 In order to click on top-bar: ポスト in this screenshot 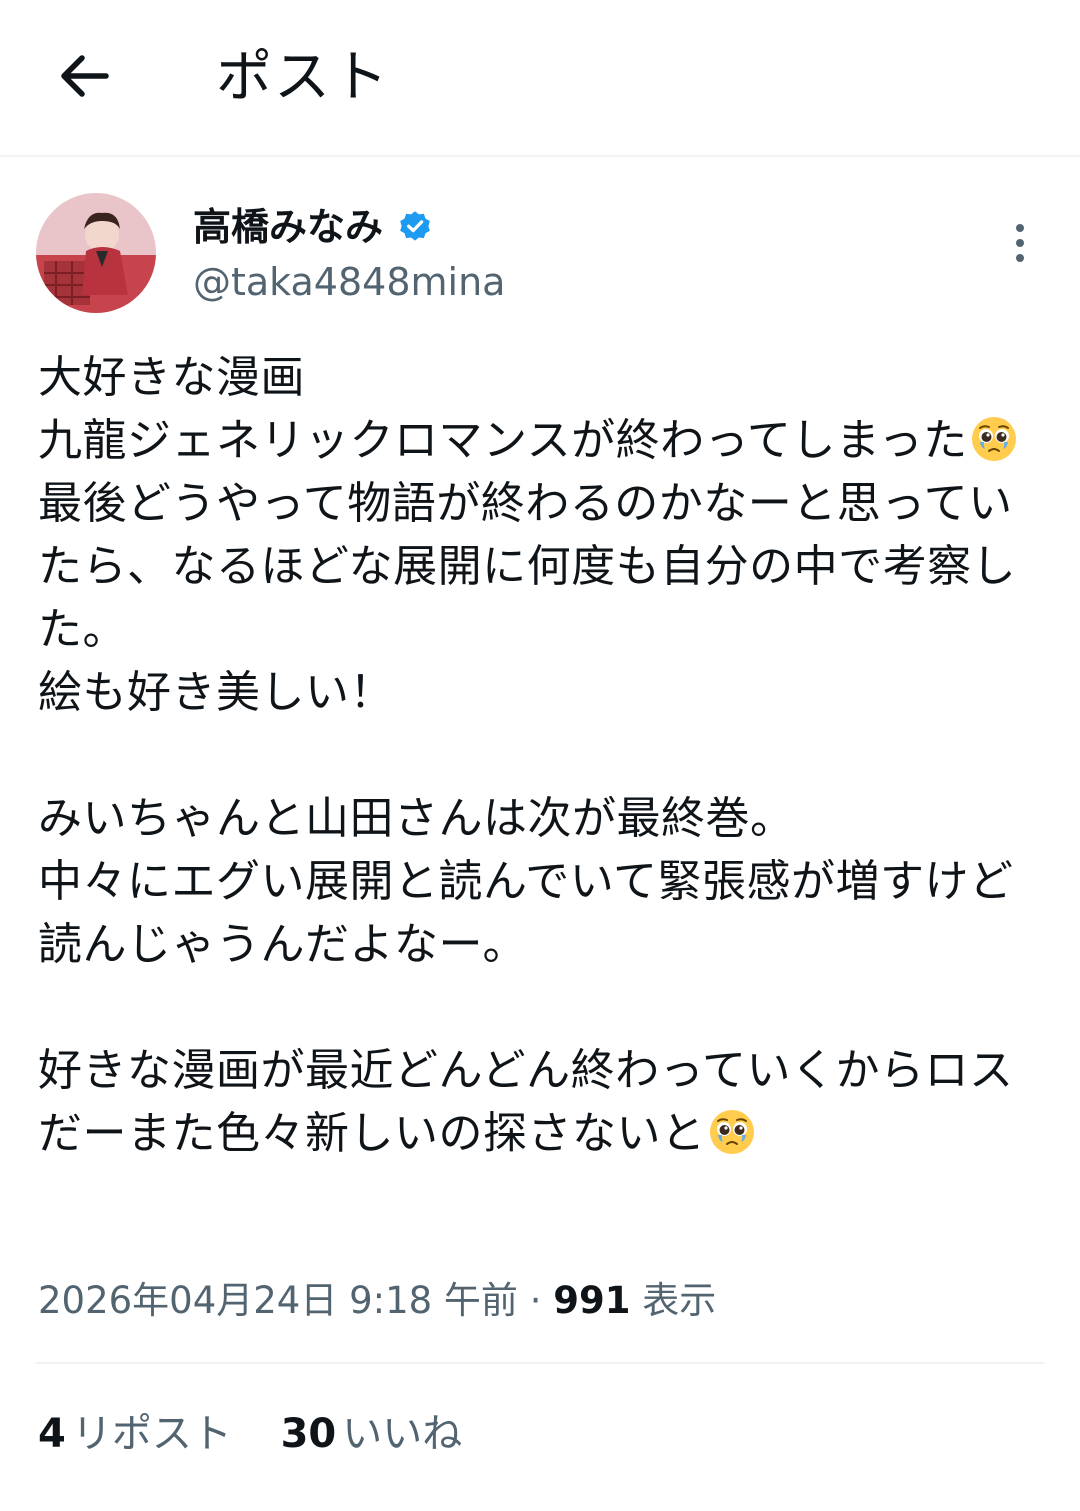, I will do `click(540, 78)`.